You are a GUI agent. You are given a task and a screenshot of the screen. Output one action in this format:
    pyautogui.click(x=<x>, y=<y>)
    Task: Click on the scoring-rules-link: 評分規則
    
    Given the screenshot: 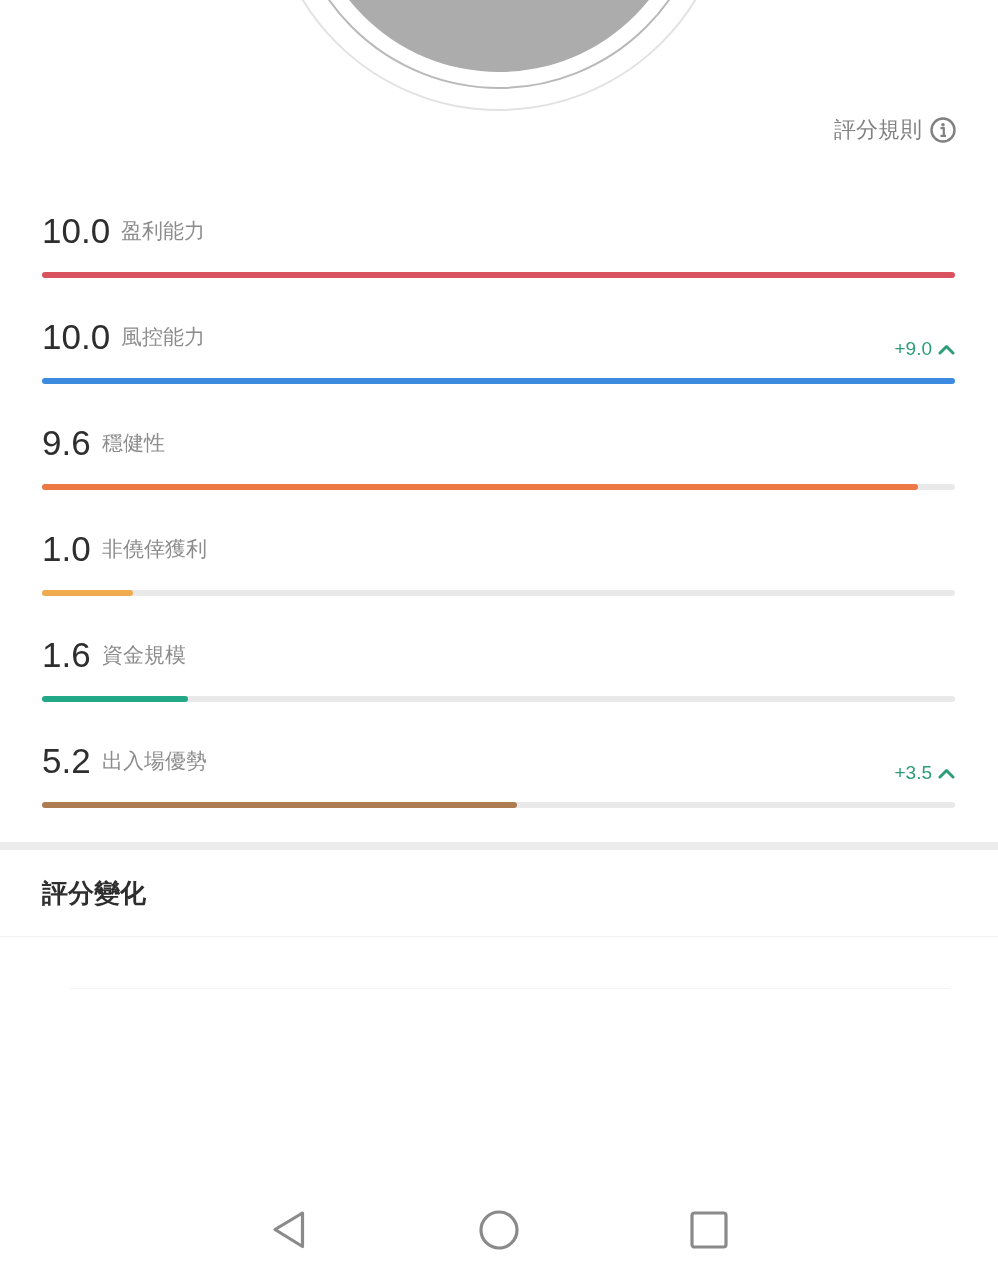 What is the action you would take?
    pyautogui.click(x=895, y=130)
    